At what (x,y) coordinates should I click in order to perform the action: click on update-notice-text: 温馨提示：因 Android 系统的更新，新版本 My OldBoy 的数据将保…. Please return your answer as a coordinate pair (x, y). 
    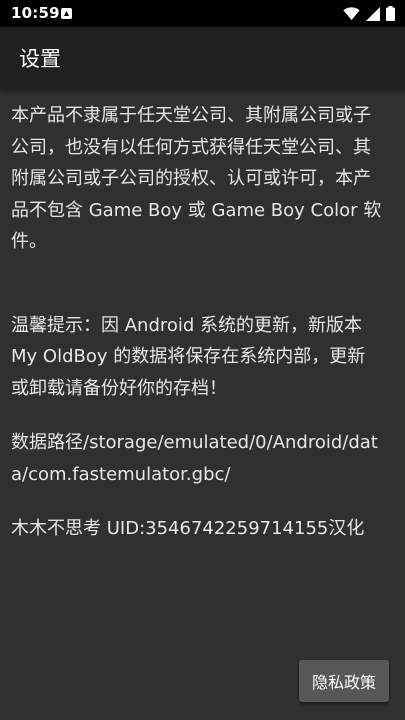
    Looking at the image, I should click on (189, 356).